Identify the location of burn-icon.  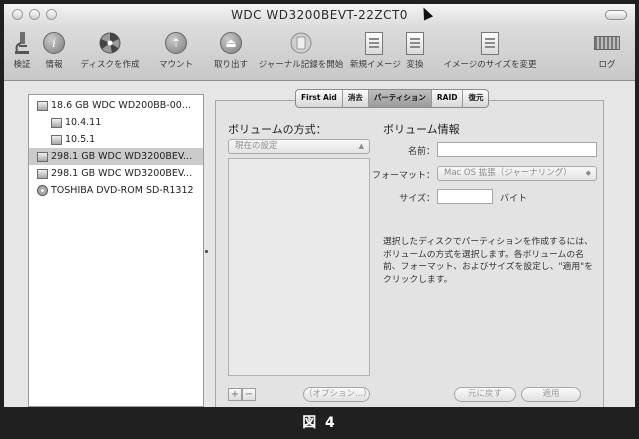
(110, 43).